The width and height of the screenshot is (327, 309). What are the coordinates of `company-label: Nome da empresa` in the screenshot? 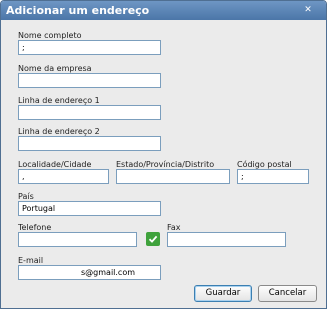 It's located at (55, 68).